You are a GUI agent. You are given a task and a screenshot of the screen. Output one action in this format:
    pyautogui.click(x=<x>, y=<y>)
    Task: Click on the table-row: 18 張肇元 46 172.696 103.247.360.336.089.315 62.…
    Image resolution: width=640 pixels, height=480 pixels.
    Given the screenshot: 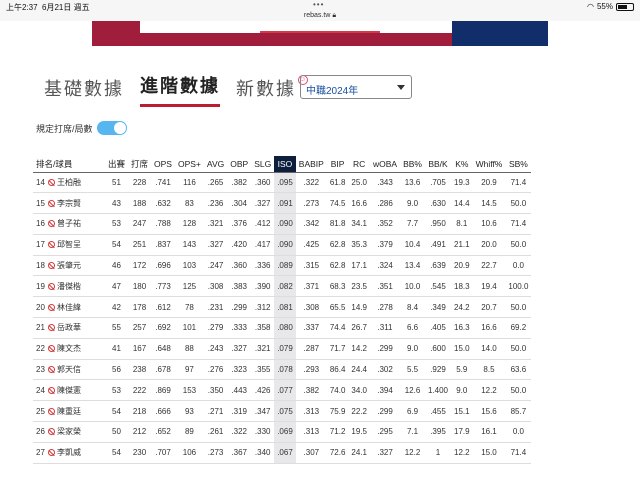 What is the action you would take?
    pyautogui.click(x=282, y=266)
    